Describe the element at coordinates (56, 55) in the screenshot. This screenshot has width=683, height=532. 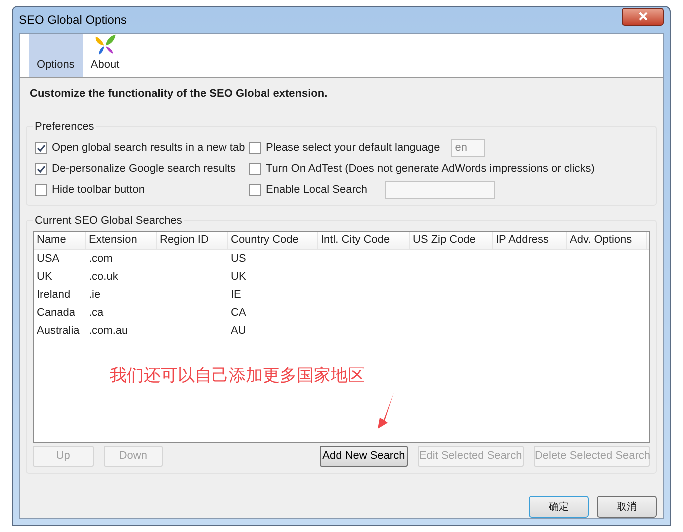
I see `tab: Options` at that location.